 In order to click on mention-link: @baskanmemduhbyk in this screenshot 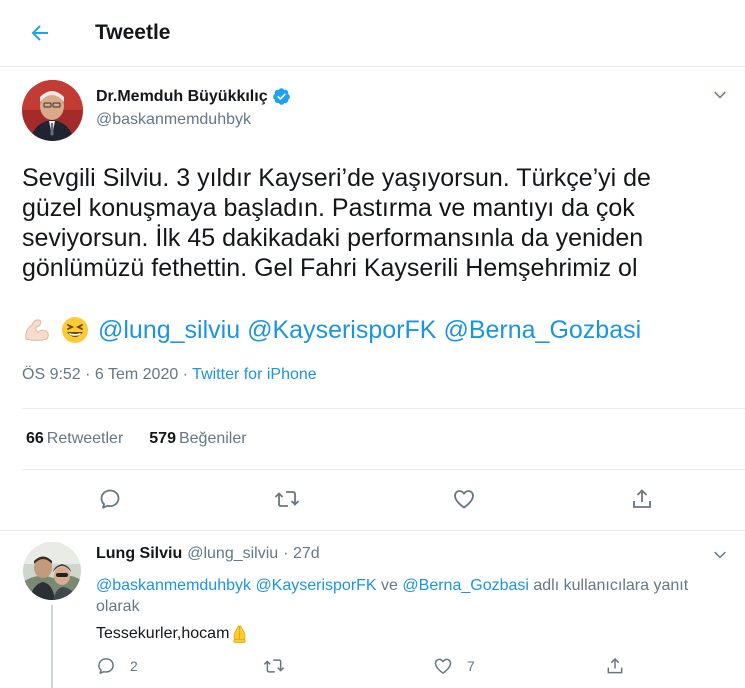, I will do `click(173, 585)`.